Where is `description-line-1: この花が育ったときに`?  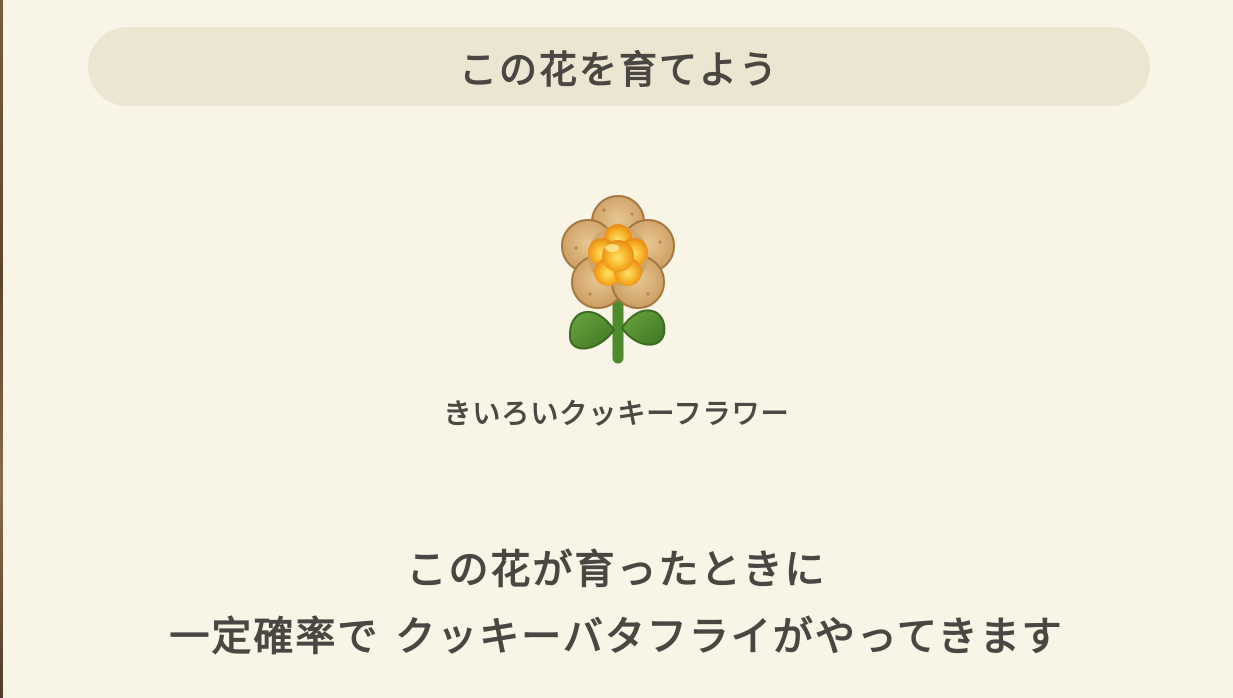 description-line-1: この花が育ったときに is located at coordinates (616, 570).